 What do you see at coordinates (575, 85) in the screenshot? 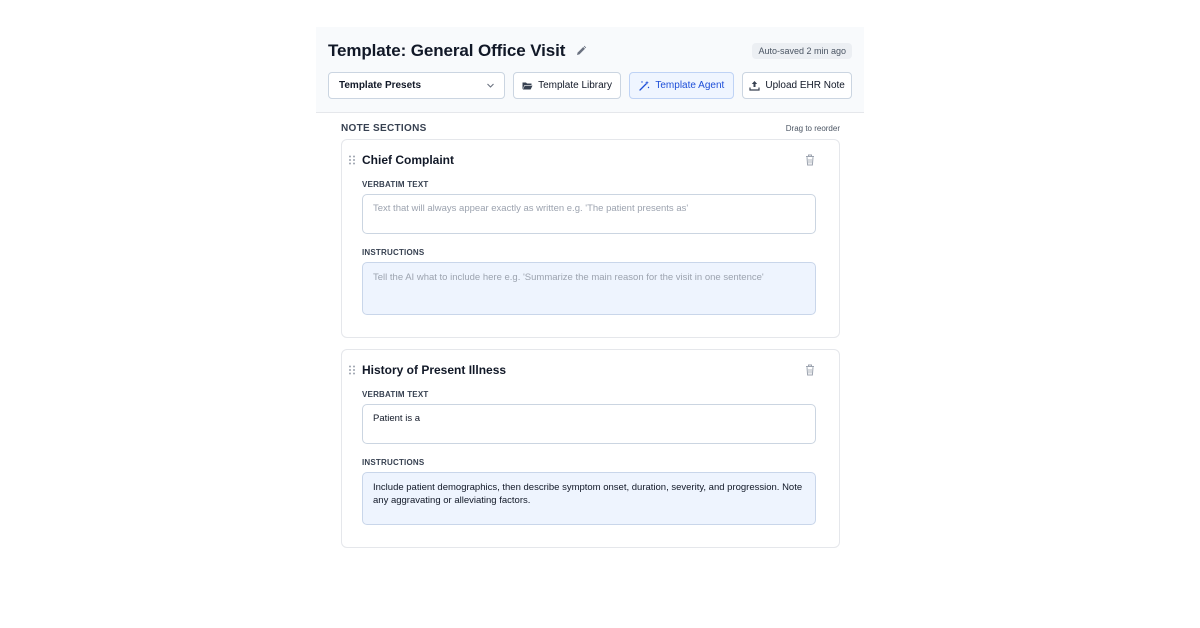
I see `template-library-label: Template Library` at bounding box center [575, 85].